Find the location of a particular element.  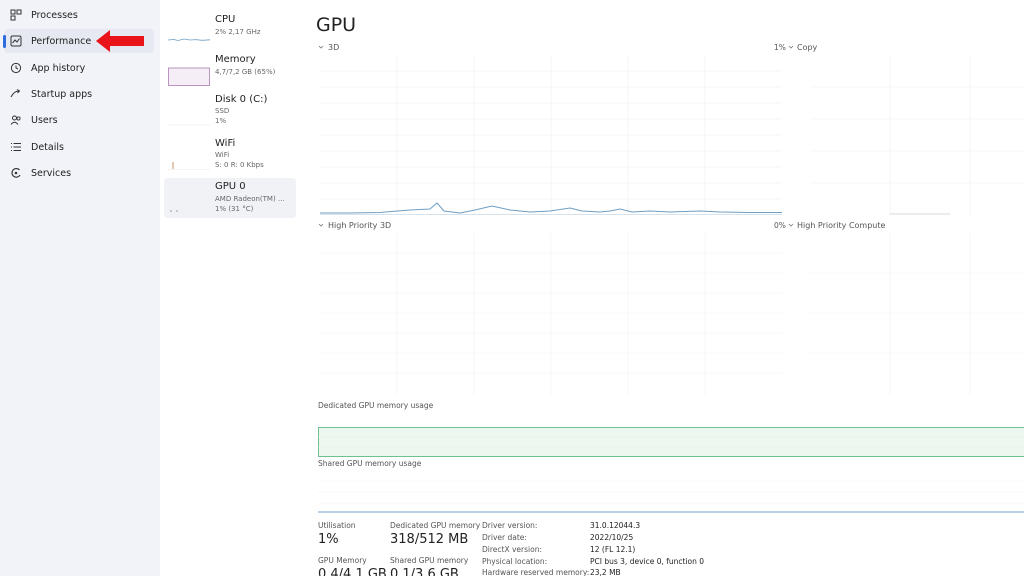

nav-item-app-history: App history is located at coordinates (79, 68).